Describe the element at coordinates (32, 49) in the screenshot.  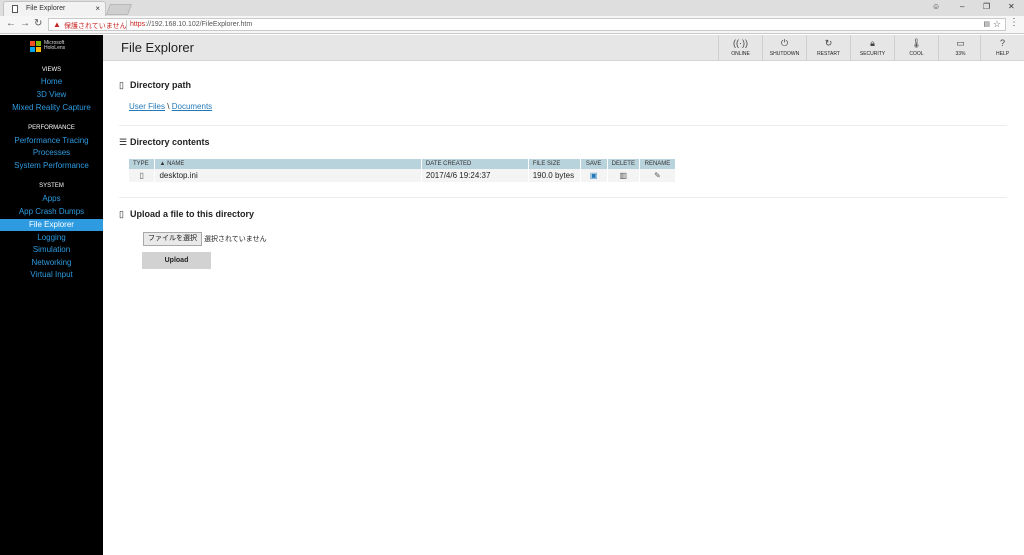
I see `logo-square-blue` at that location.